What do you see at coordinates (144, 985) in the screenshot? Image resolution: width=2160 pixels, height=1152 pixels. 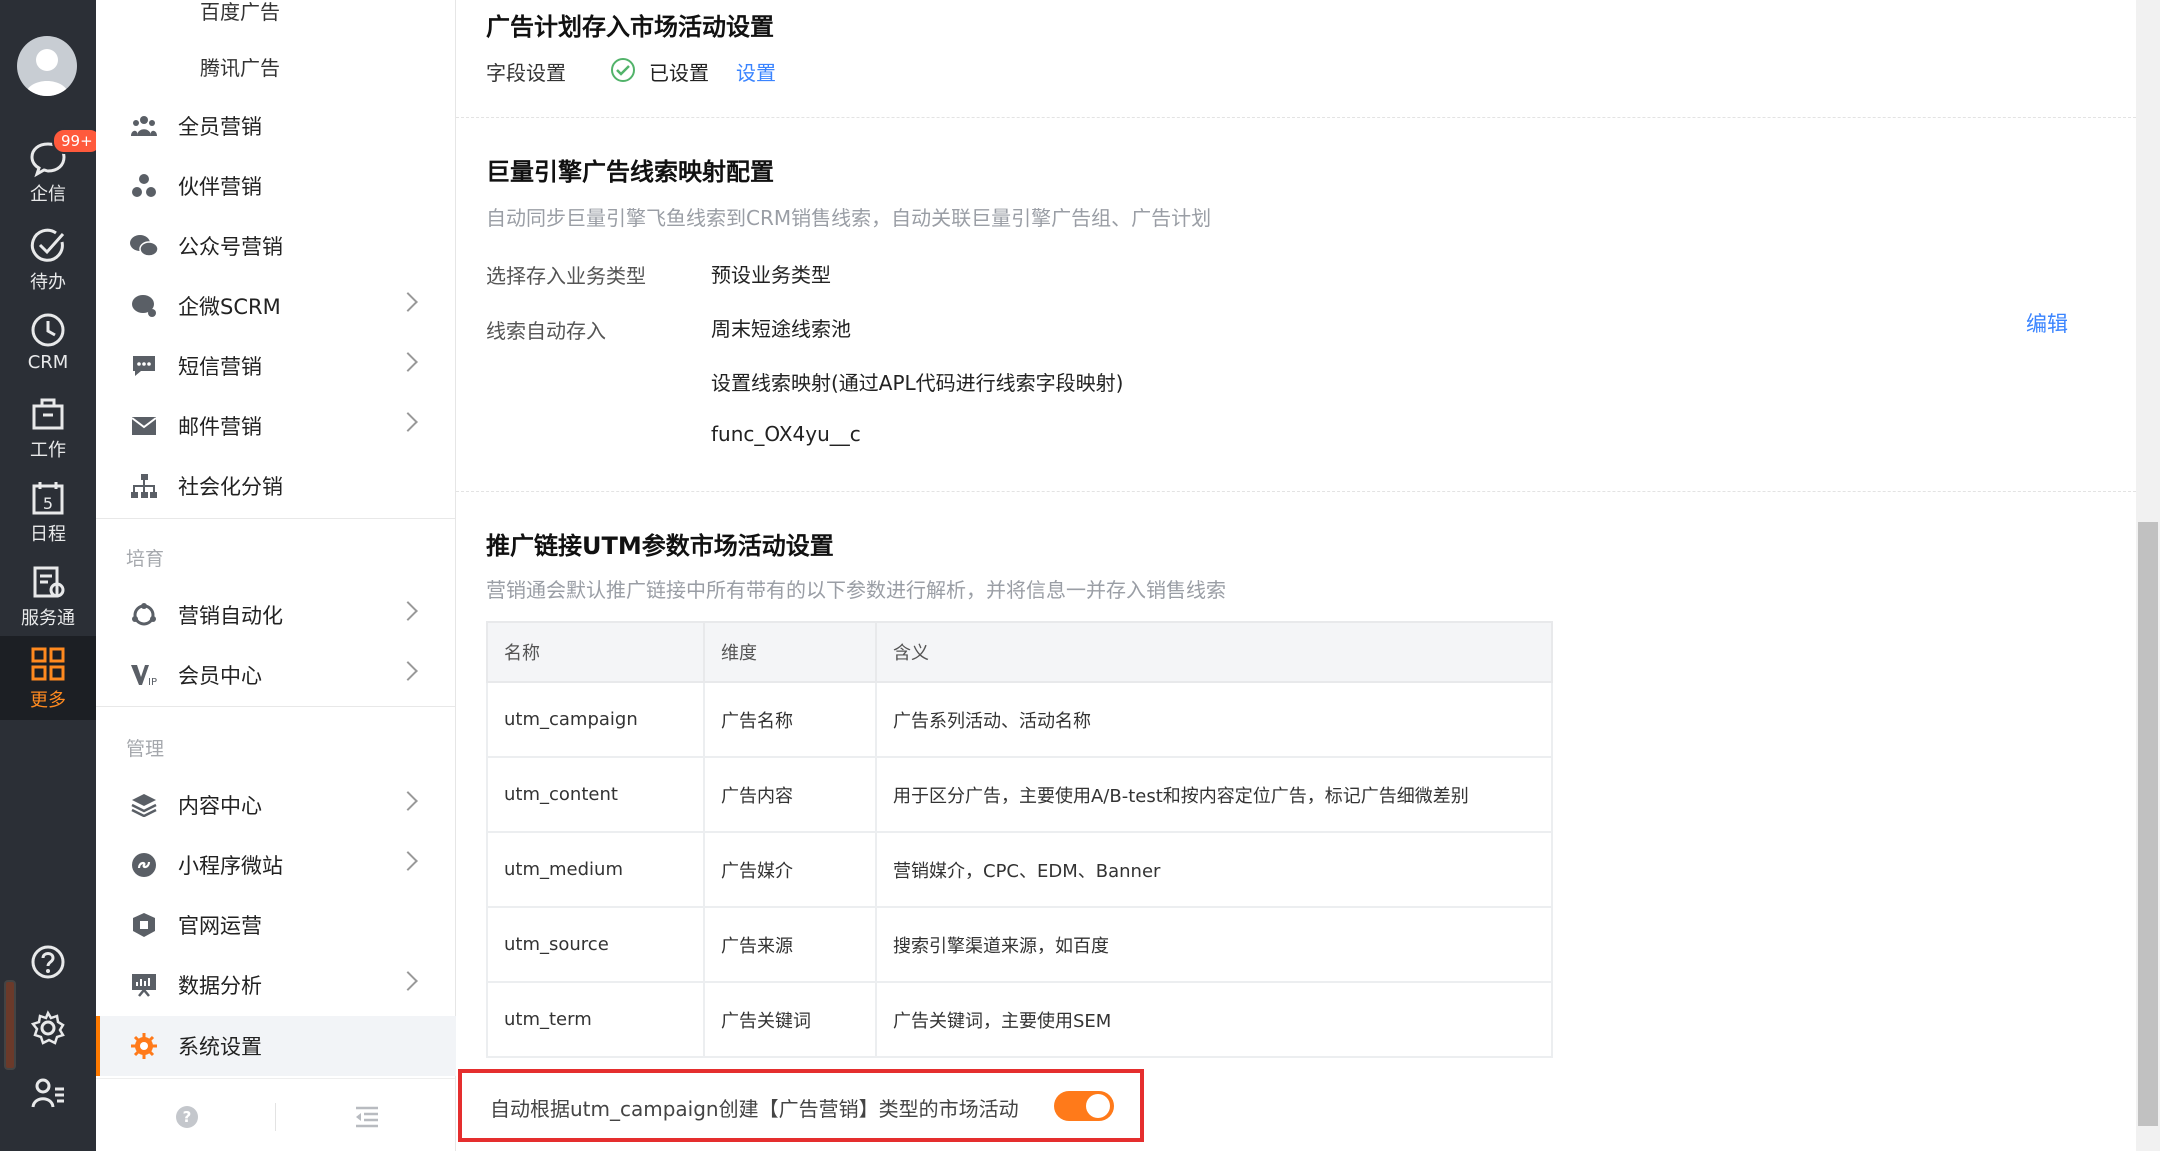 I see `dashboard-icon` at bounding box center [144, 985].